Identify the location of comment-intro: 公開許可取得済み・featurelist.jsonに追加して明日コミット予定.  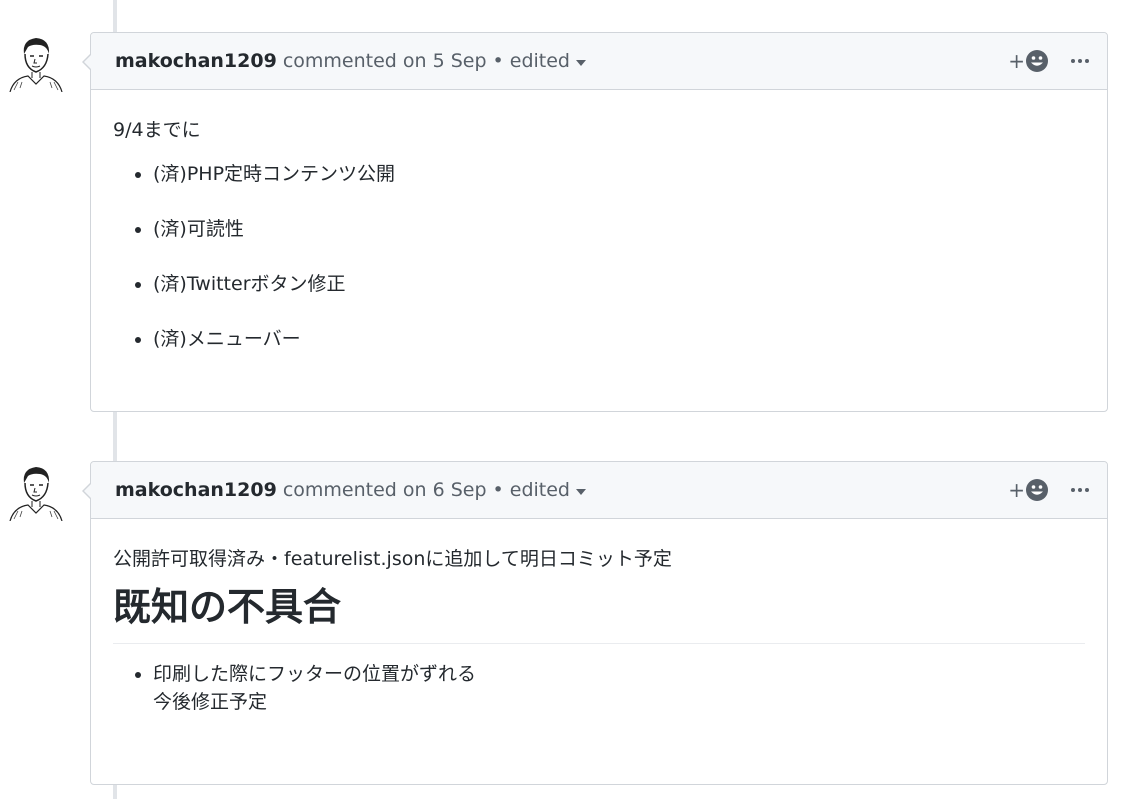
(392, 559).